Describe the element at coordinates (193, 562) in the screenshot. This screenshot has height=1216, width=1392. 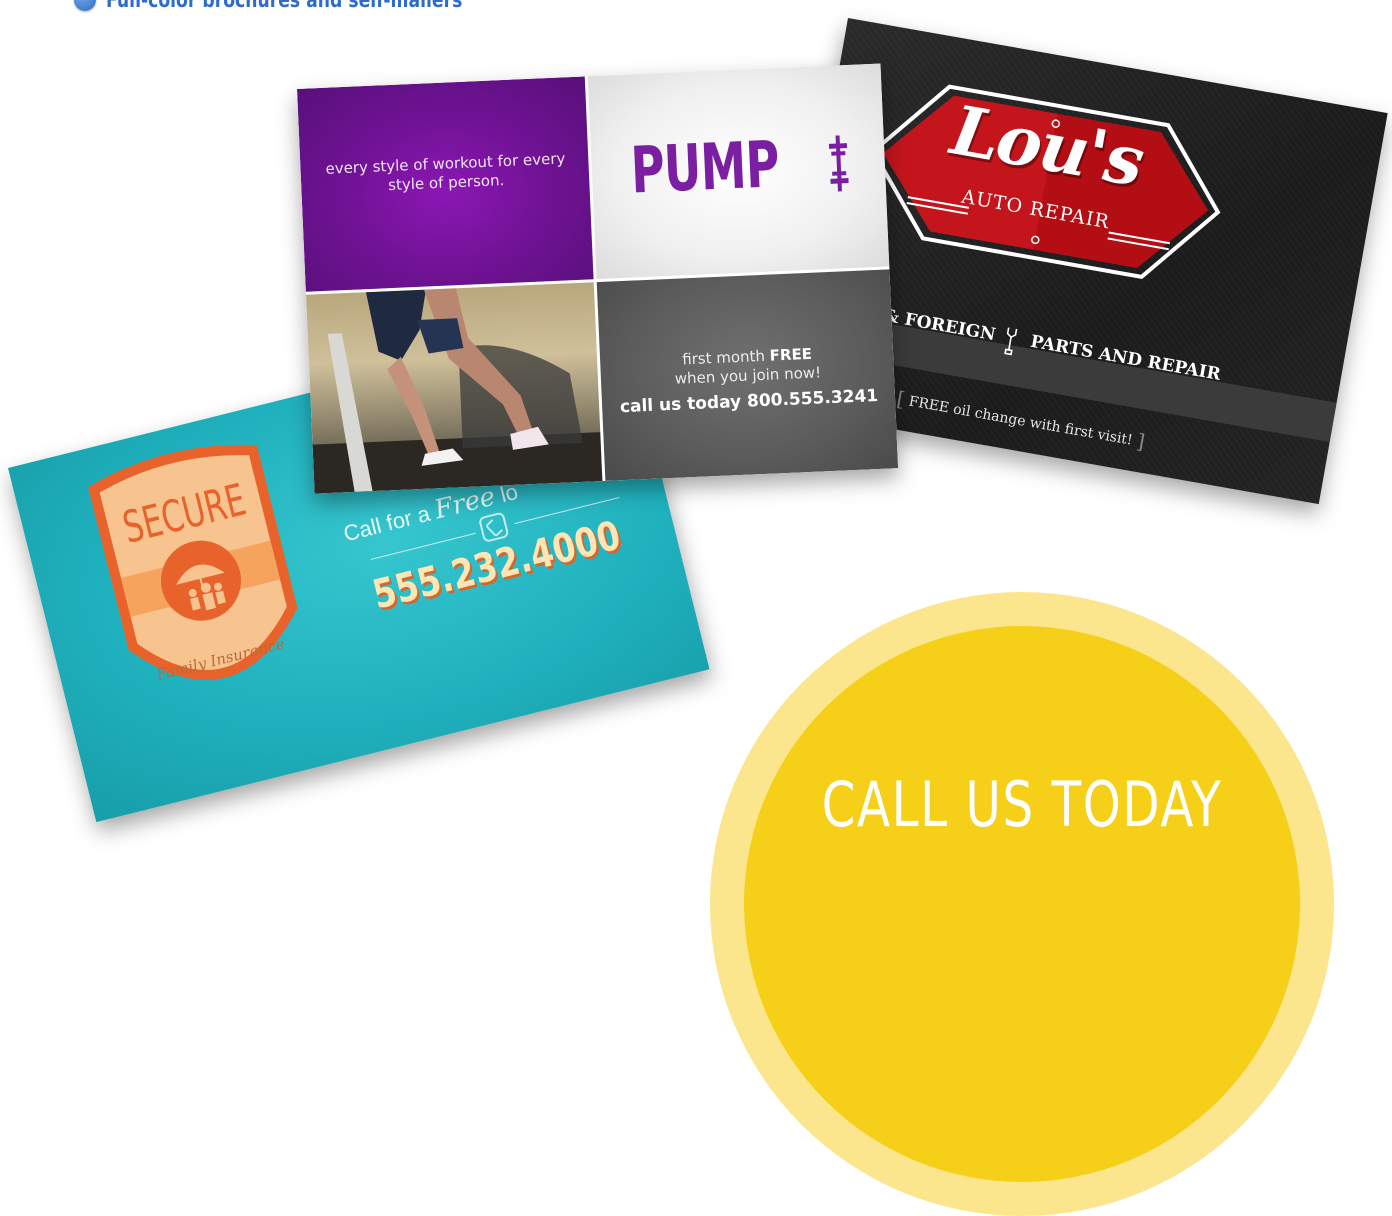
I see `shield-icon` at that location.